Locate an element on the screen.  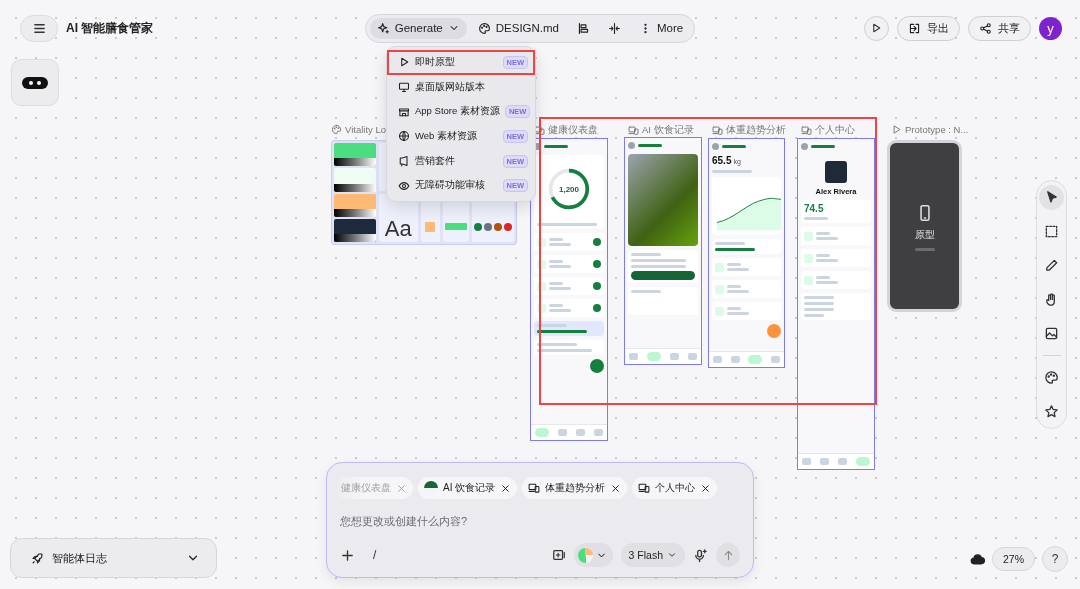
command-button: / is located at coordinates (375, 555).